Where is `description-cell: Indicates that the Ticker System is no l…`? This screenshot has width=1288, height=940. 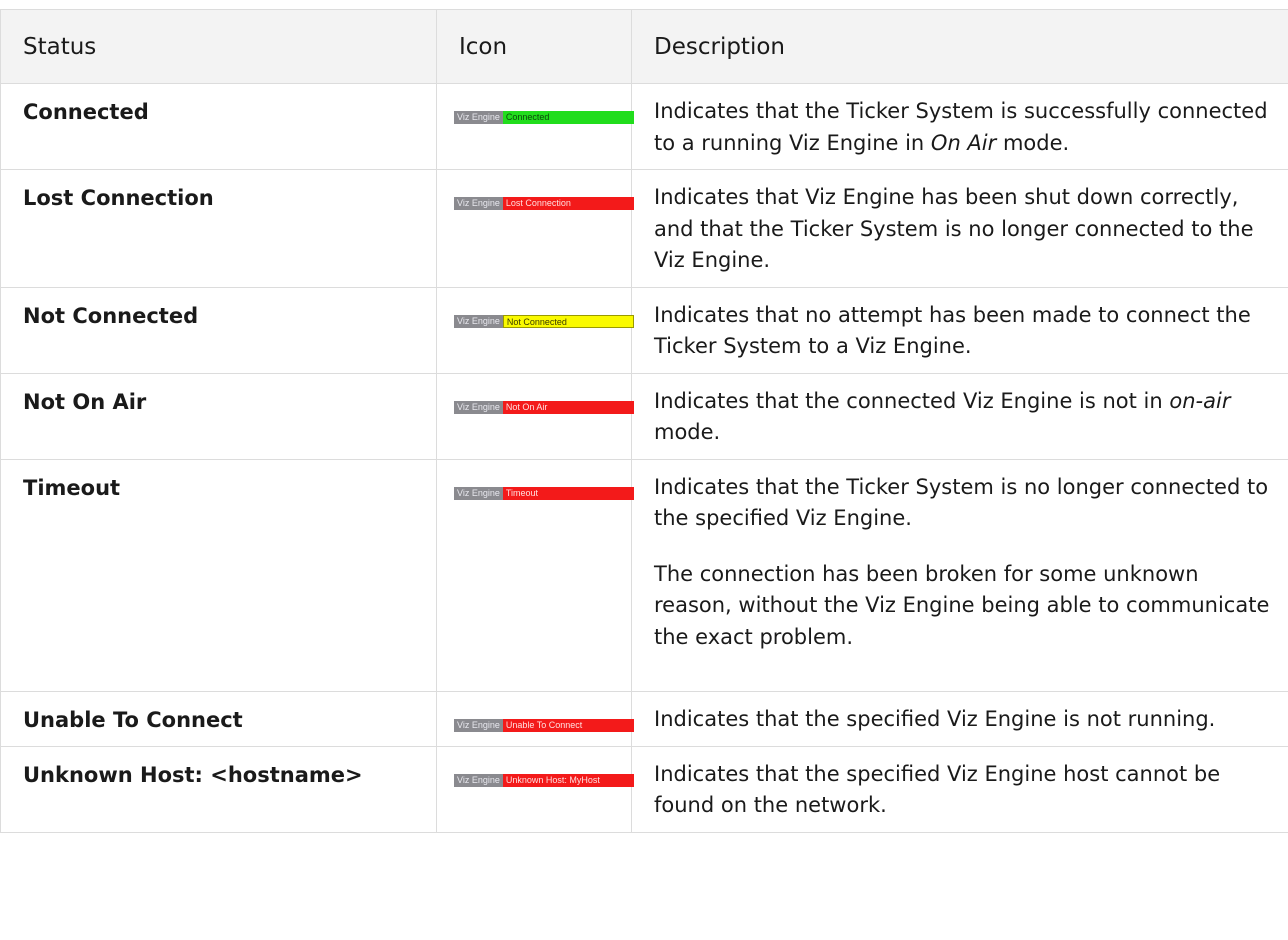 description-cell: Indicates that the Ticker System is no l… is located at coordinates (959, 575).